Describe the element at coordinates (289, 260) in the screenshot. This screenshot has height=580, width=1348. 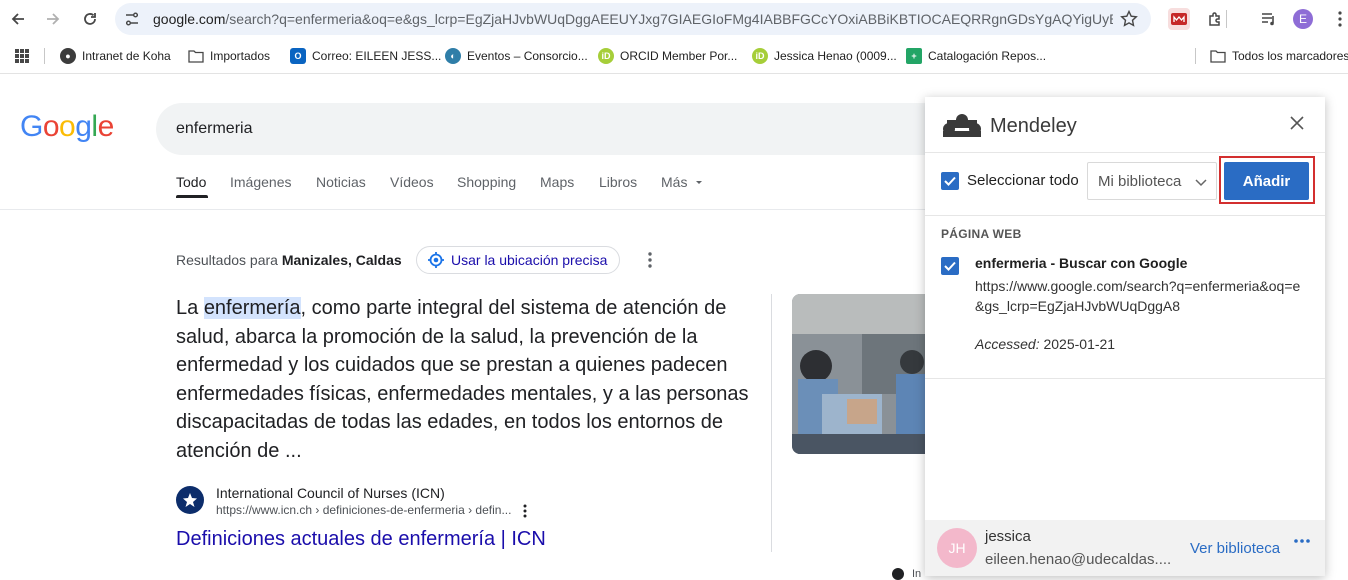
I see `results-location-text: Resultados para Manizales, Caldas` at that location.